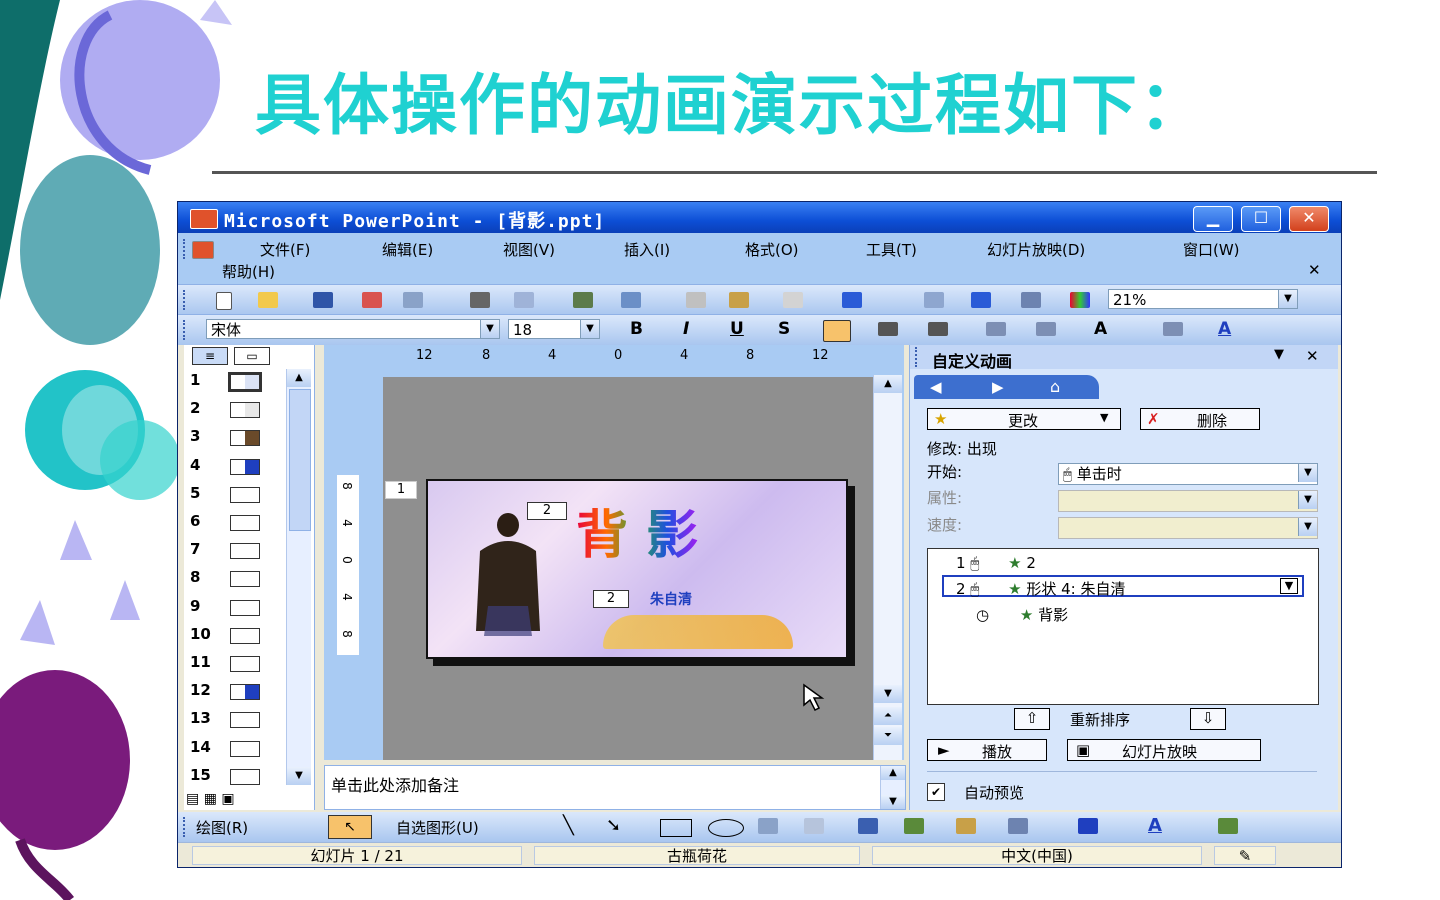  I want to click on undo-icon, so click(852, 300).